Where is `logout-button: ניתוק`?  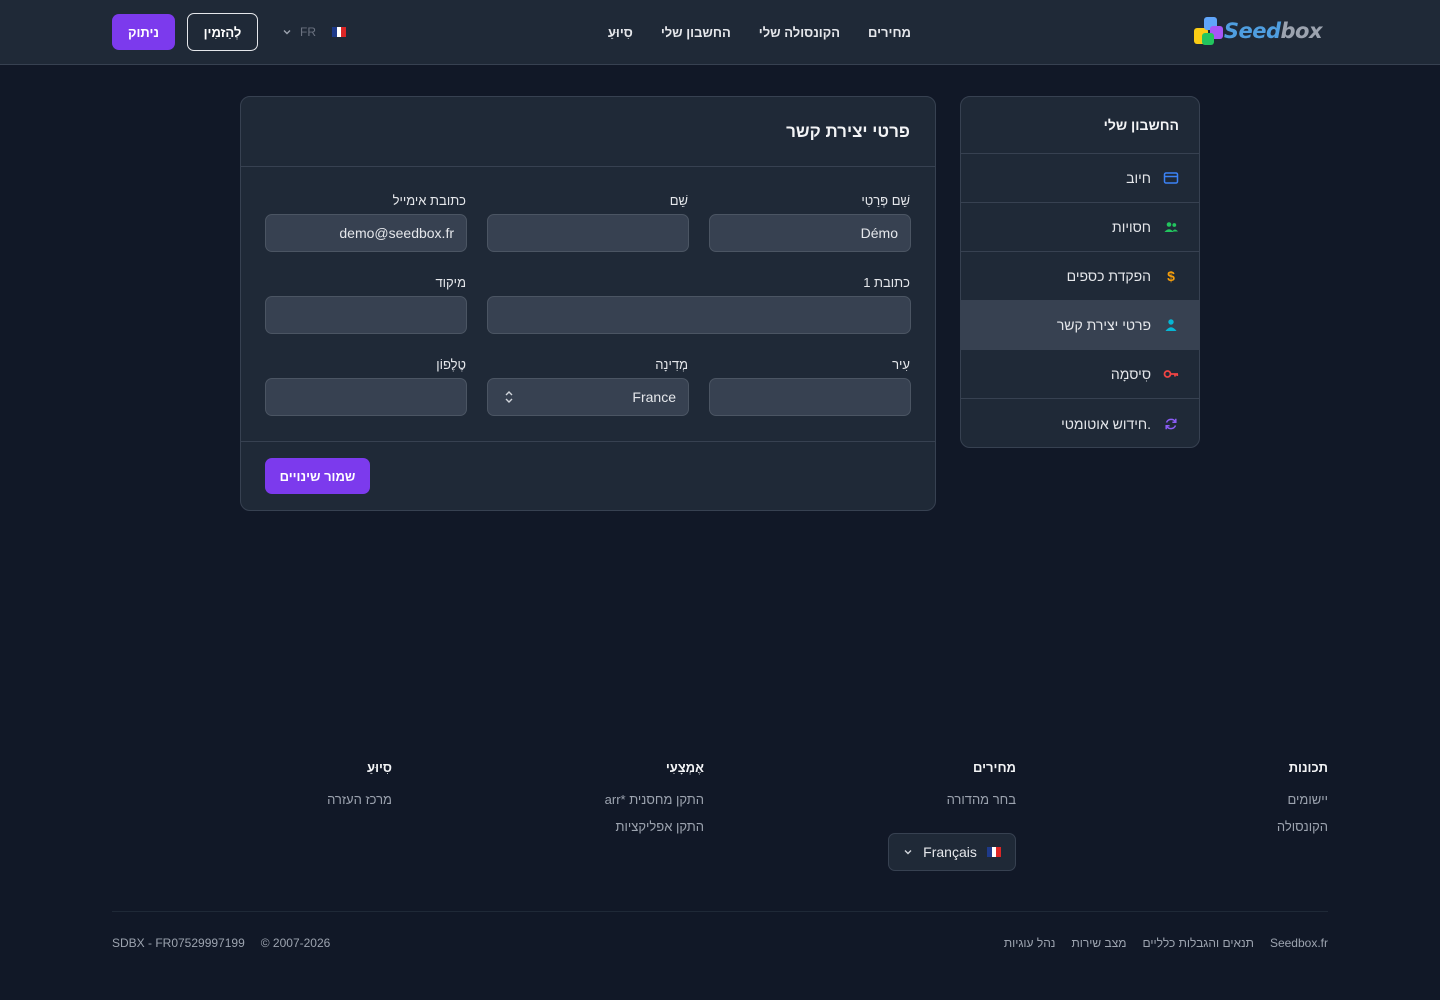
logout-button: ניתוק is located at coordinates (143, 32).